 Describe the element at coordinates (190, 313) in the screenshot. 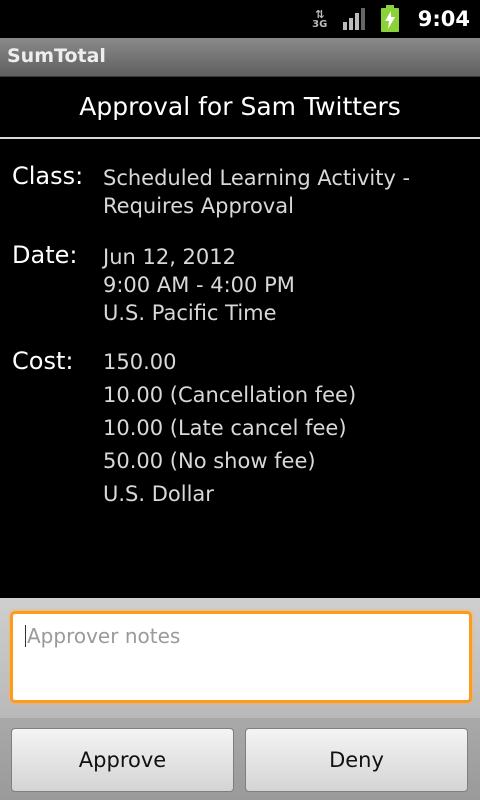

I see `date-value-line: U.S. Pacific Time` at that location.